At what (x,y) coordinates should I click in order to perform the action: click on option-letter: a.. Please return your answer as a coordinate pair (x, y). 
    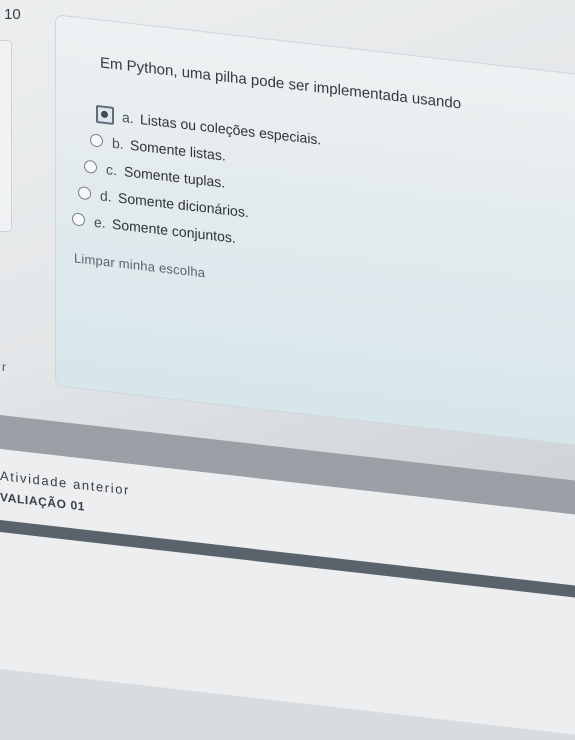
    Looking at the image, I should click on (128, 117).